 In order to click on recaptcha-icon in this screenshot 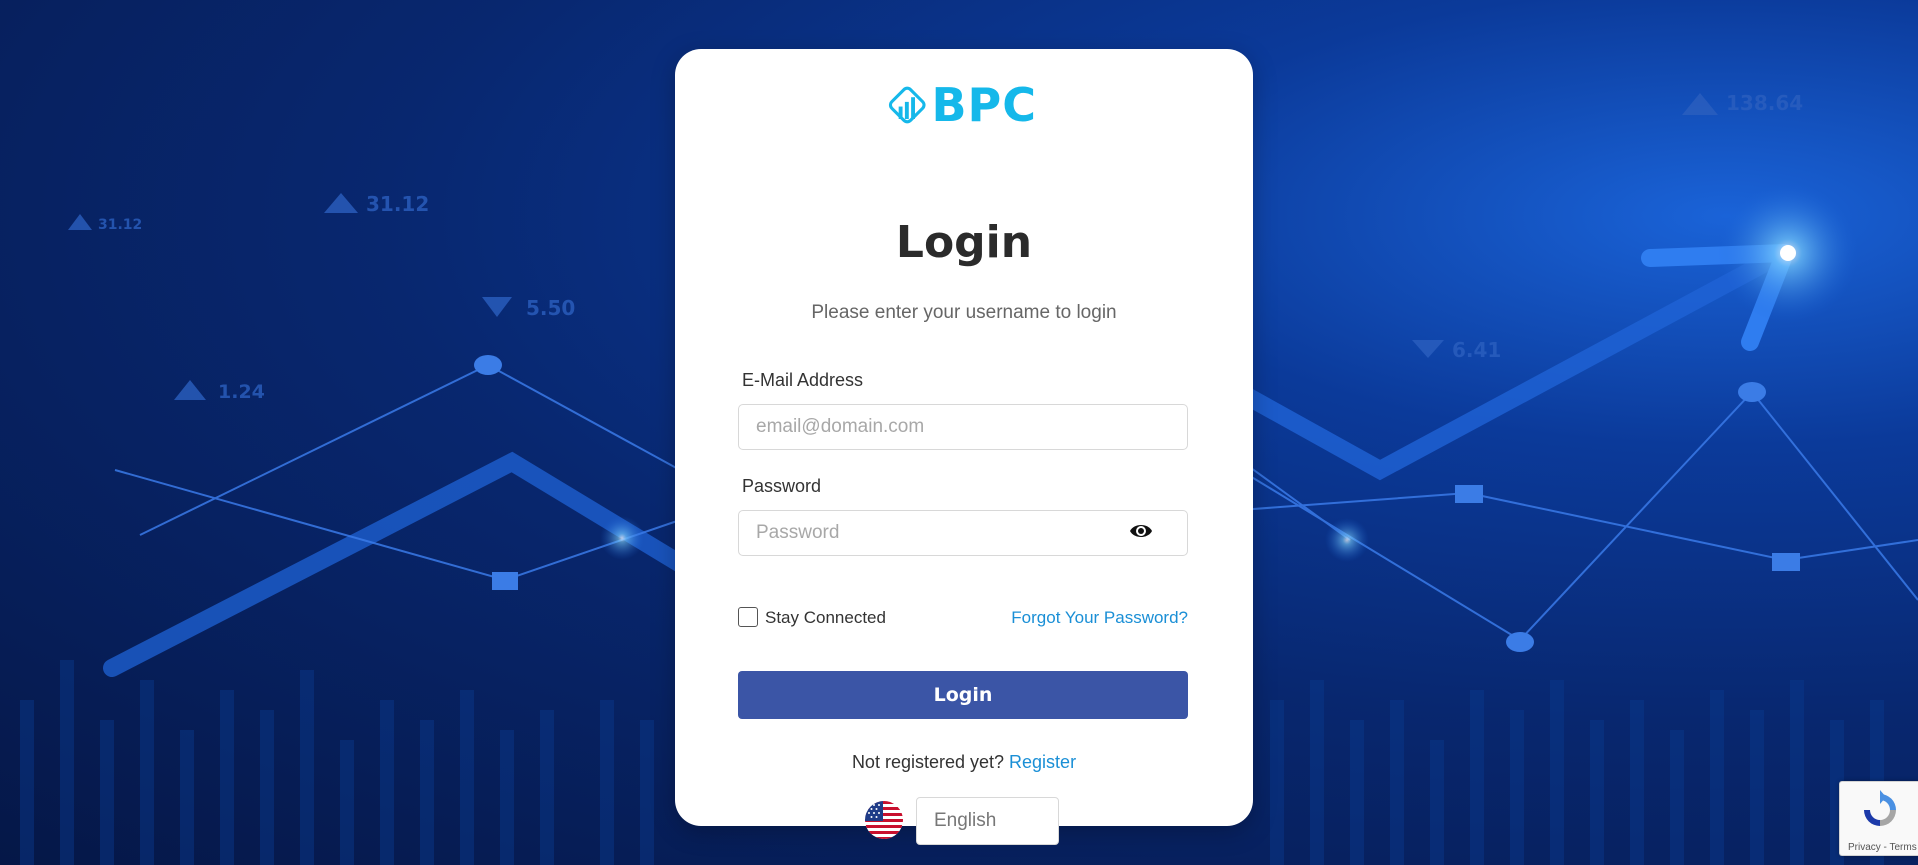, I will do `click(1880, 808)`.